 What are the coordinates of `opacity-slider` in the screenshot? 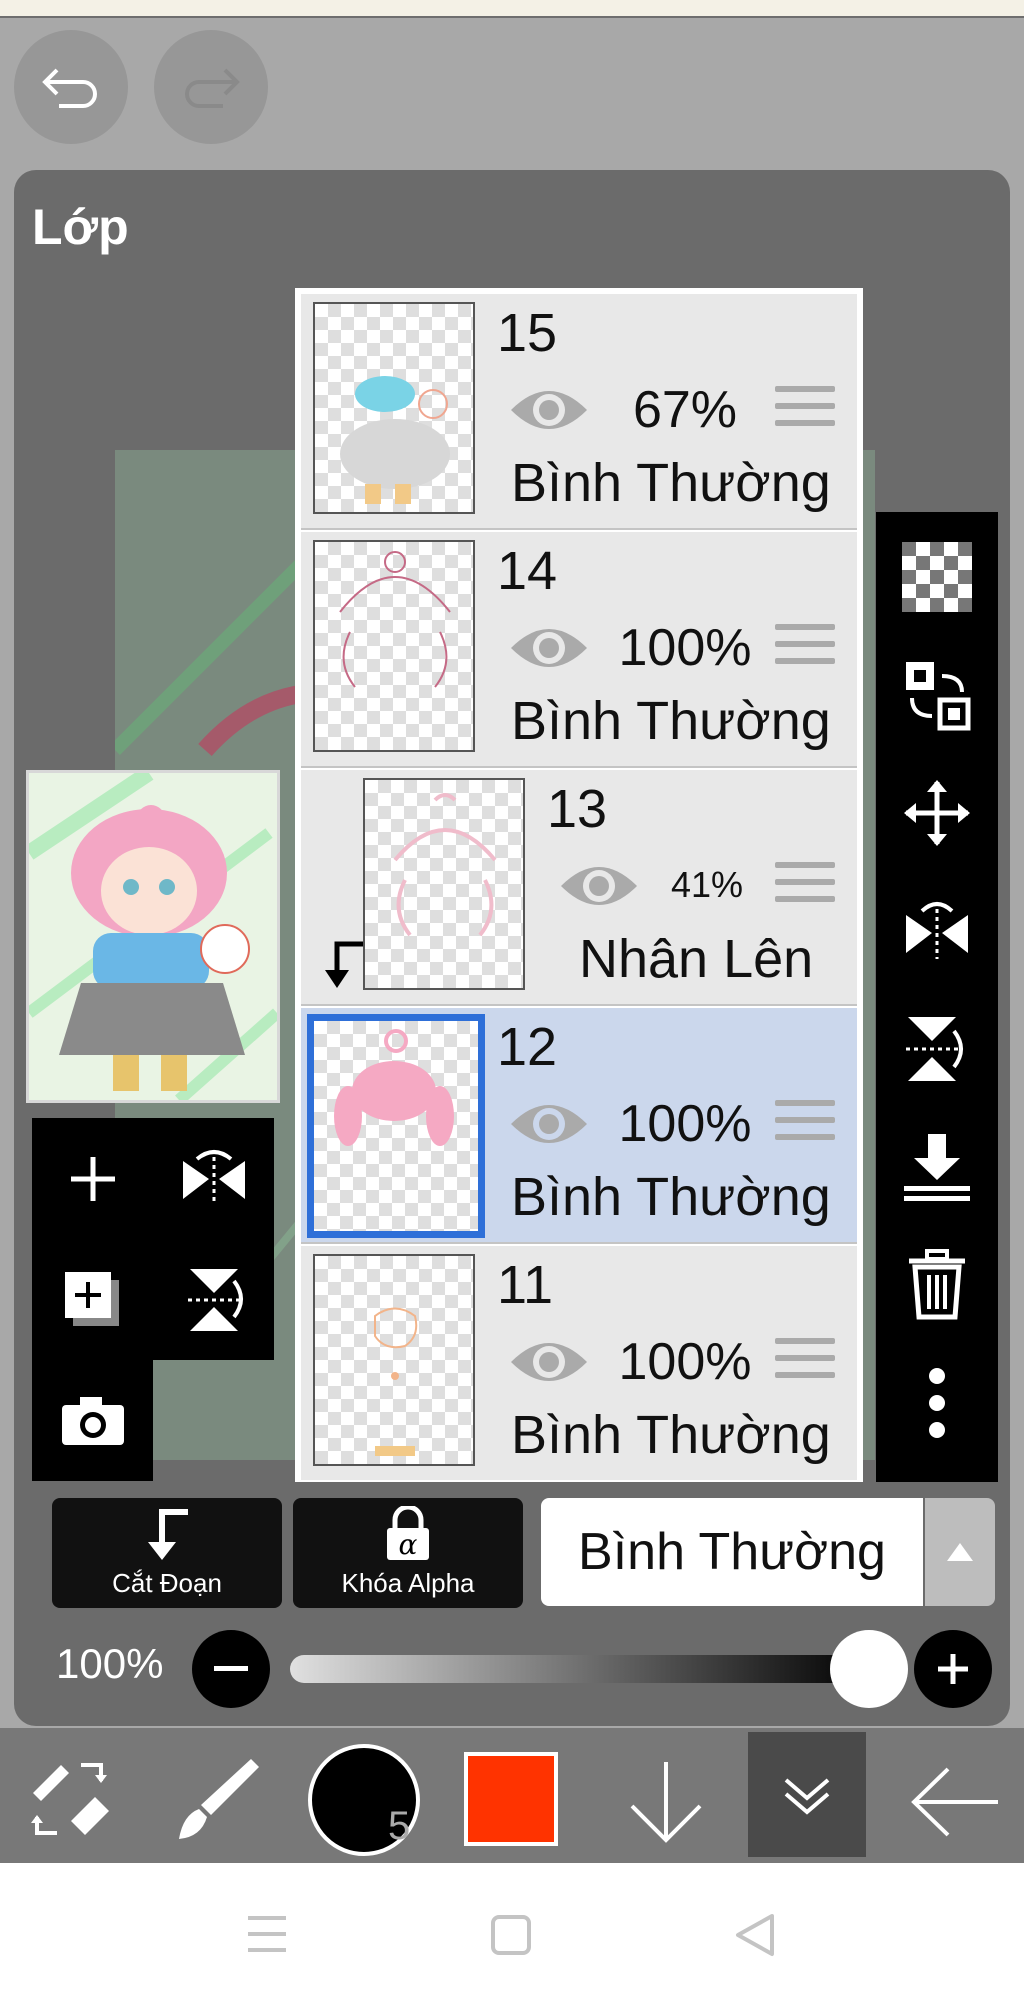 It's located at (580, 1669).